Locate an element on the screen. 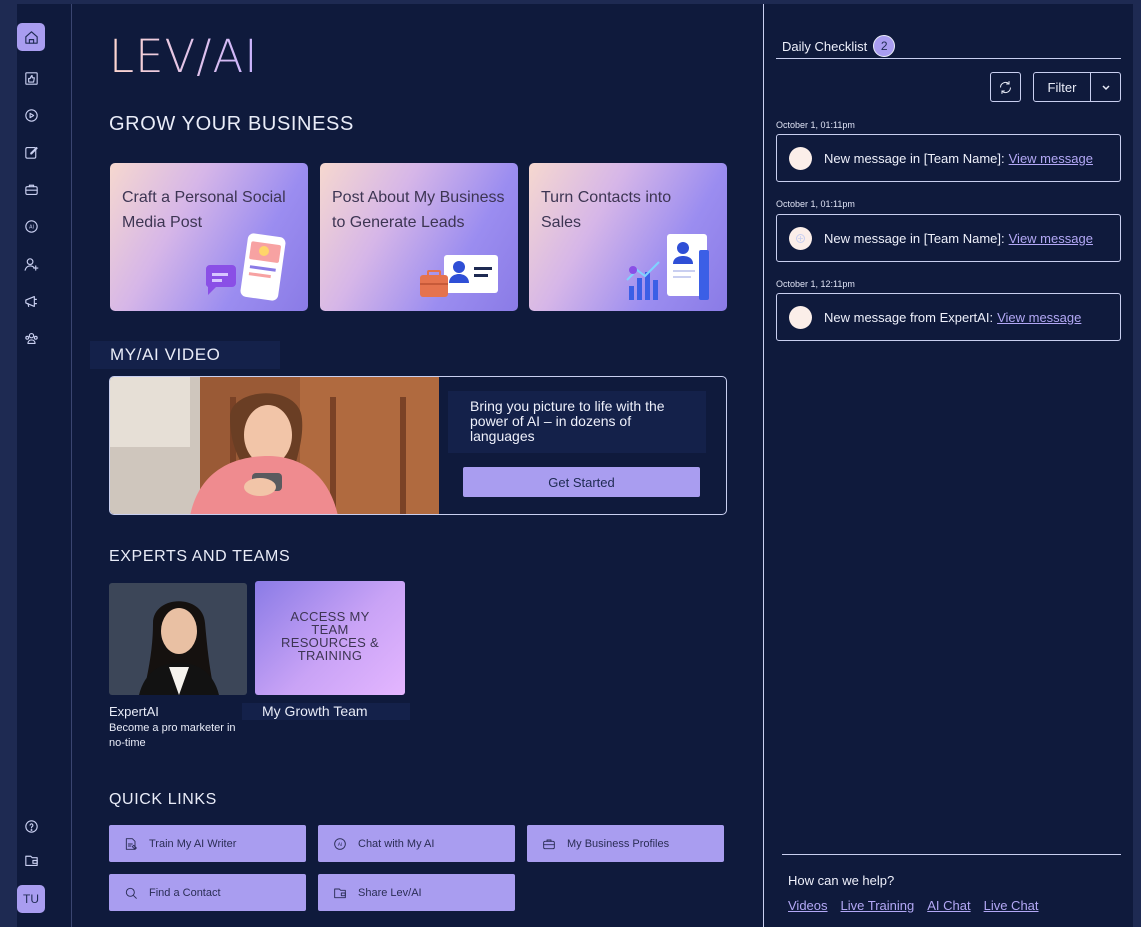 The image size is (1141, 927). logo-text: LEV/AI is located at coordinates (184, 56).